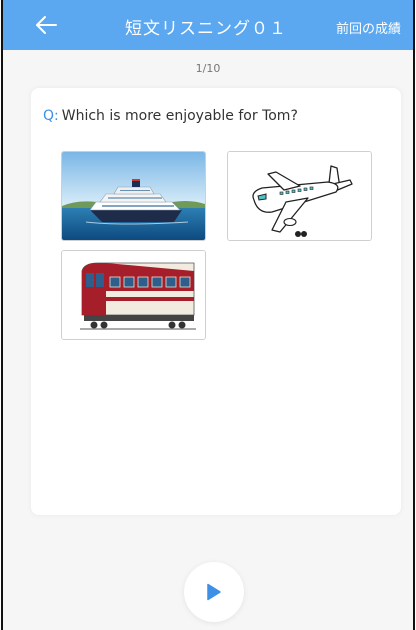 This screenshot has height=630, width=416. What do you see at coordinates (206, 29) in the screenshot?
I see `page-title: 短文リスニング０１` at bounding box center [206, 29].